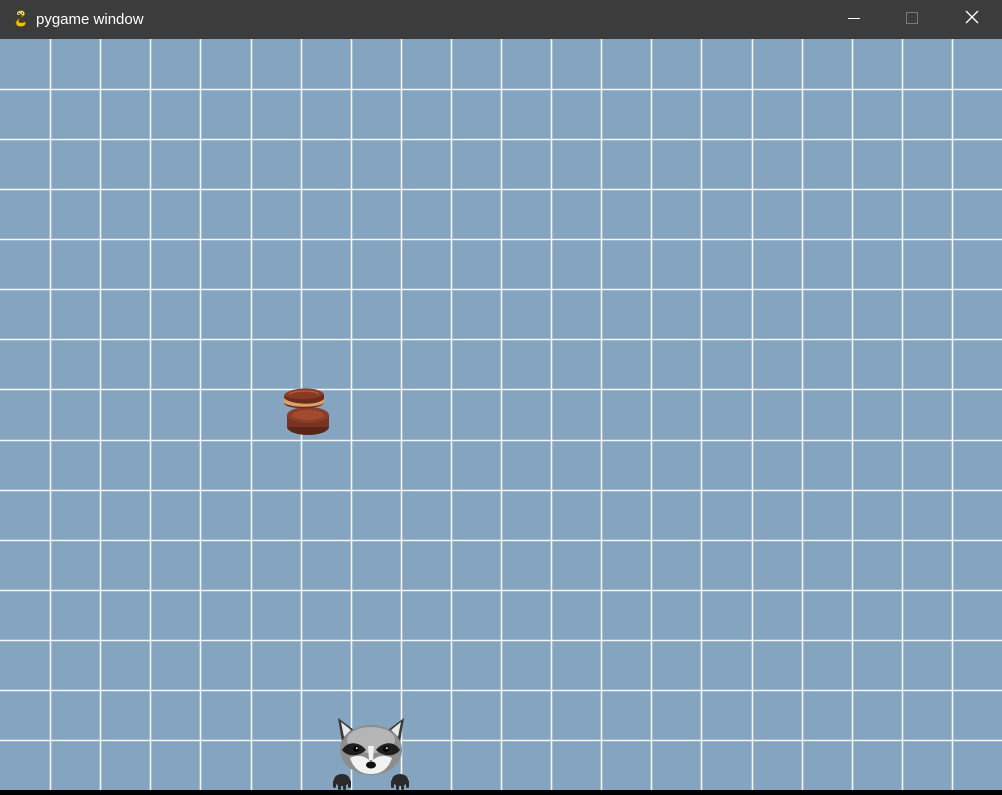 Image resolution: width=1002 pixels, height=795 pixels. I want to click on maximize-icon, so click(912, 20).